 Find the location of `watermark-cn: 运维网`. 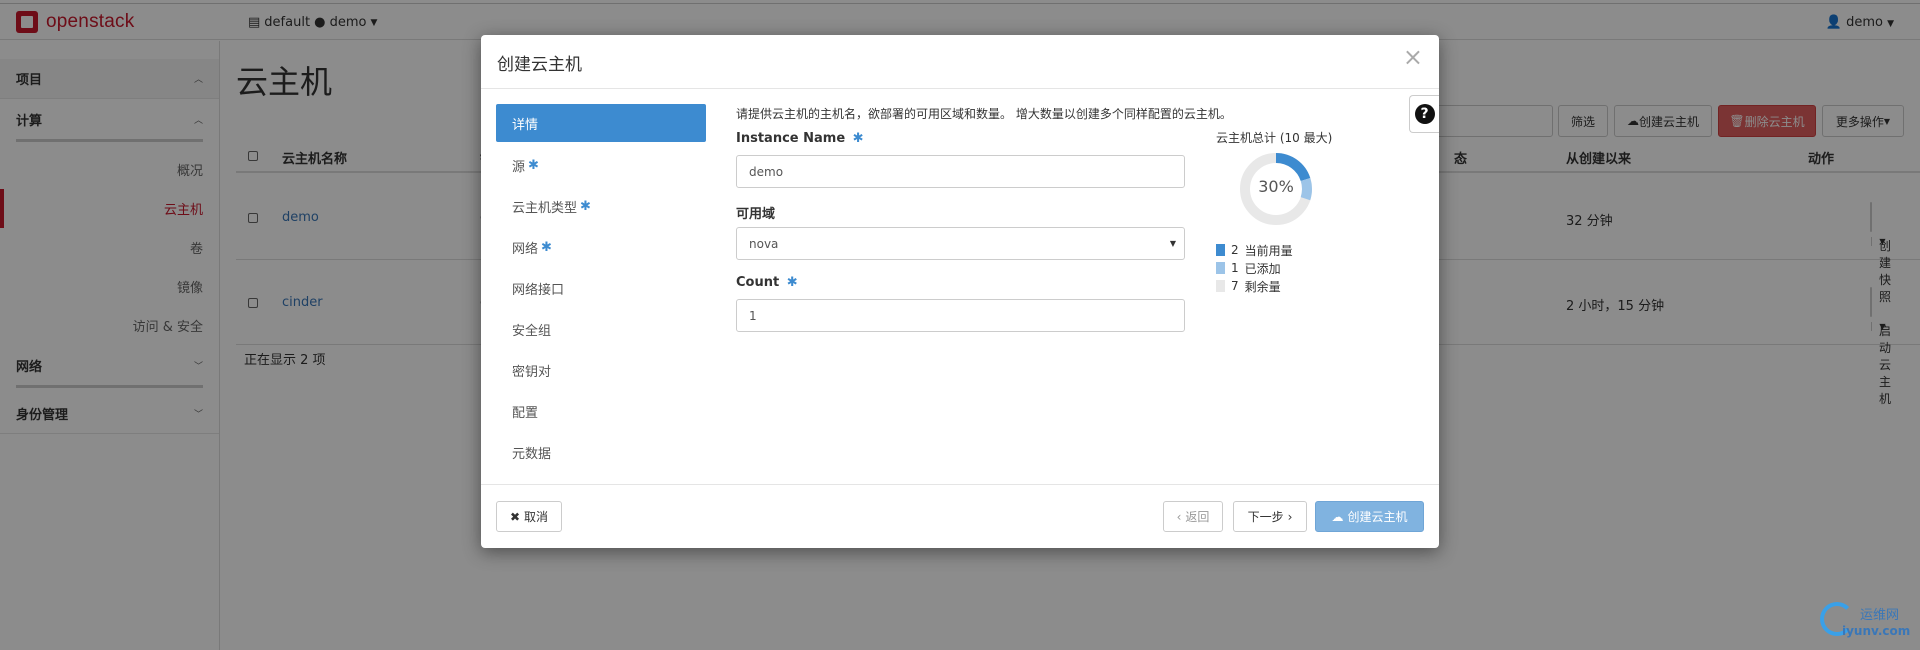

watermark-cn: 运维网 is located at coordinates (1880, 615).